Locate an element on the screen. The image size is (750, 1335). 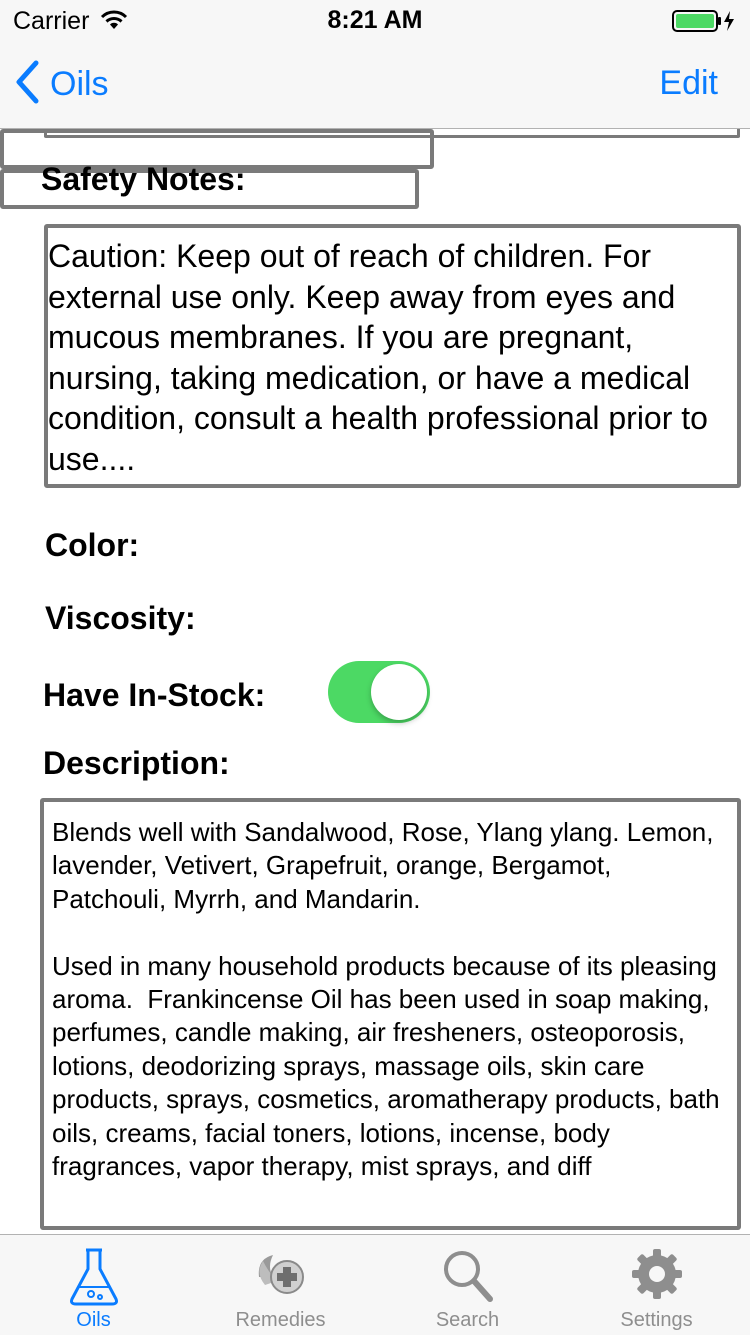
tab-search: Search is located at coordinates (467, 1285).